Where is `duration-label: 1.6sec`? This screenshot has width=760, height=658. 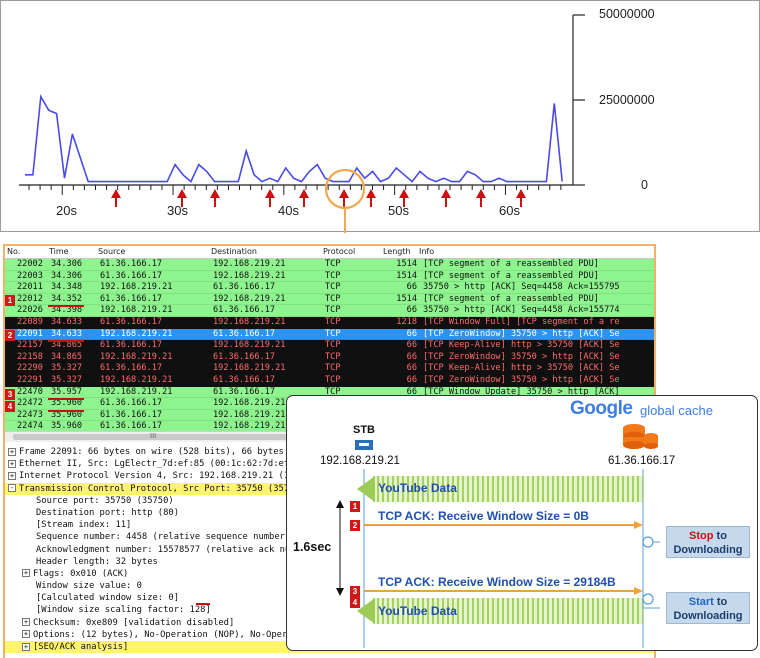 duration-label: 1.6sec is located at coordinates (312, 547).